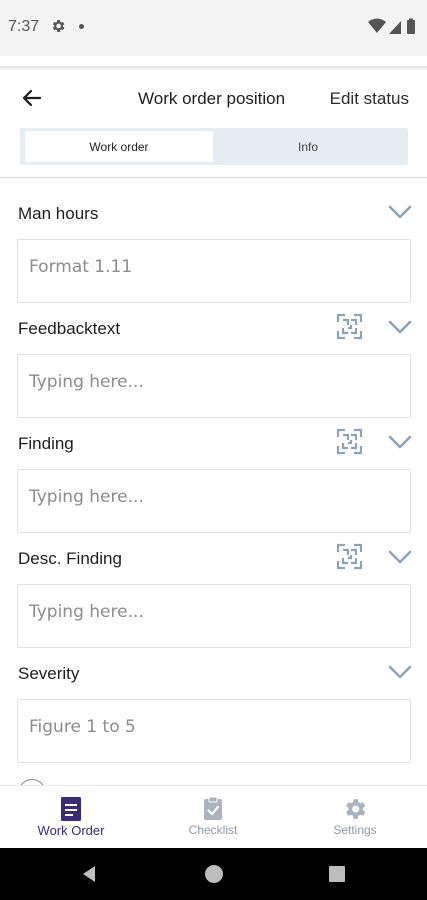  I want to click on field-label: Finding, so click(46, 443).